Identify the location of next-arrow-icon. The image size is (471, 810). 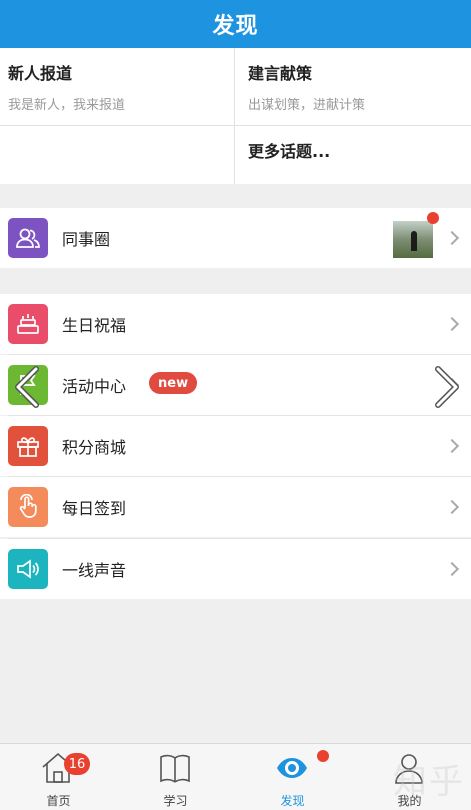
(446, 387).